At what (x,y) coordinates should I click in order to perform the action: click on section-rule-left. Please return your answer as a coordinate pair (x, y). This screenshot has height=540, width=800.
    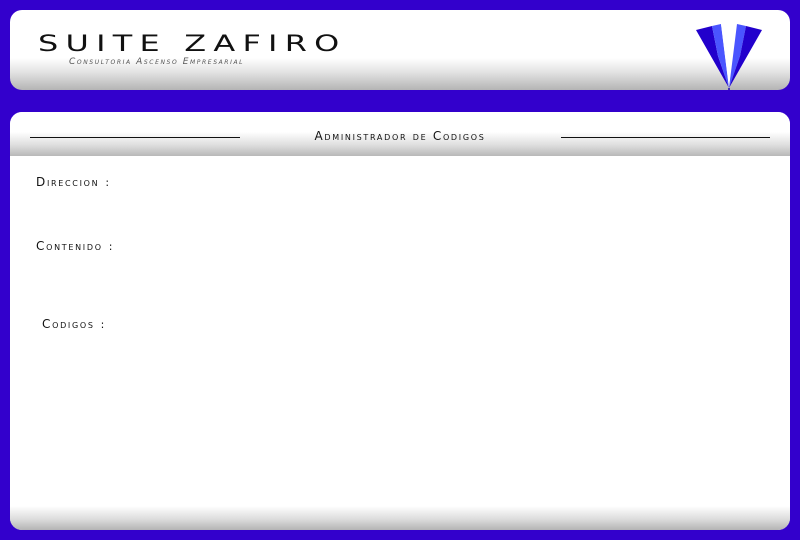
    Looking at the image, I should click on (135, 137).